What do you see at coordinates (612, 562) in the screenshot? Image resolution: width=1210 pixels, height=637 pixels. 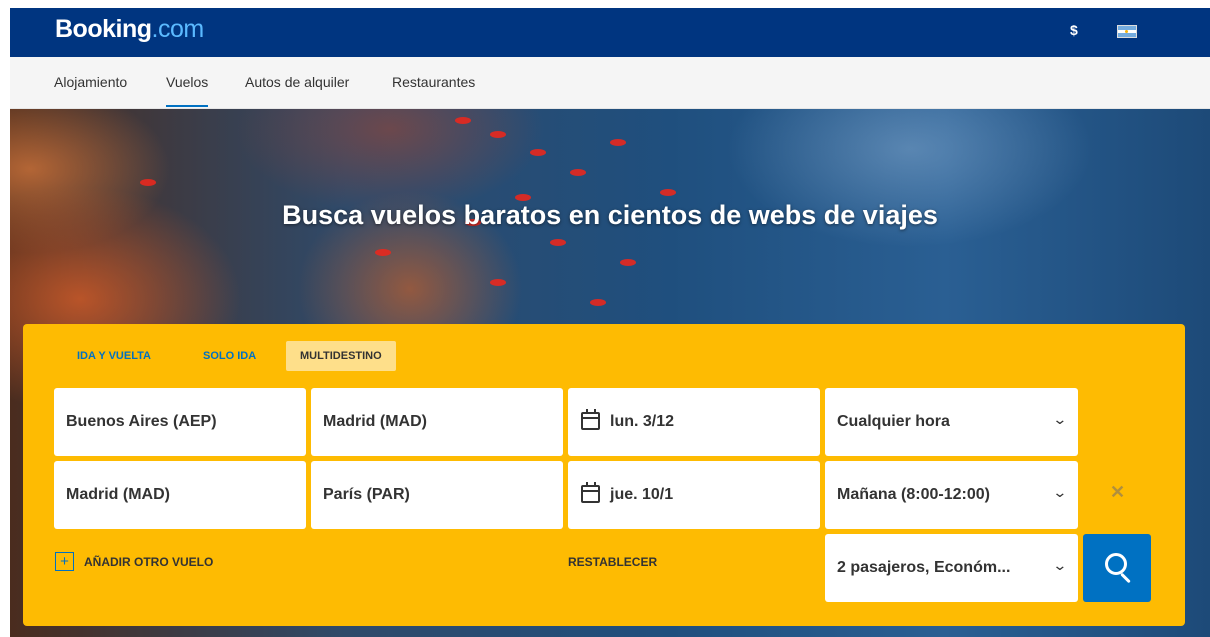 I see `reset-button: RESTABLECER` at bounding box center [612, 562].